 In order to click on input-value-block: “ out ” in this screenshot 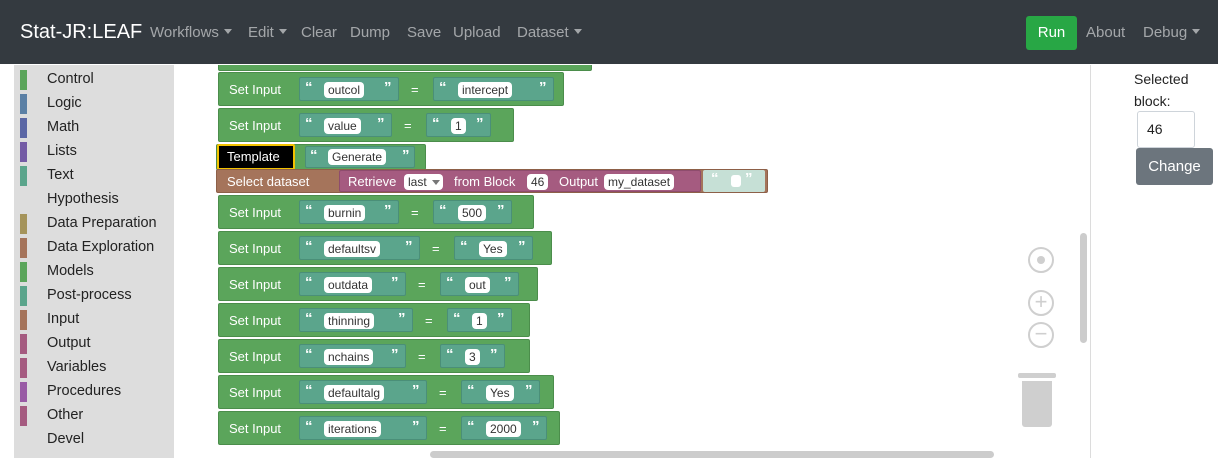, I will do `click(479, 284)`.